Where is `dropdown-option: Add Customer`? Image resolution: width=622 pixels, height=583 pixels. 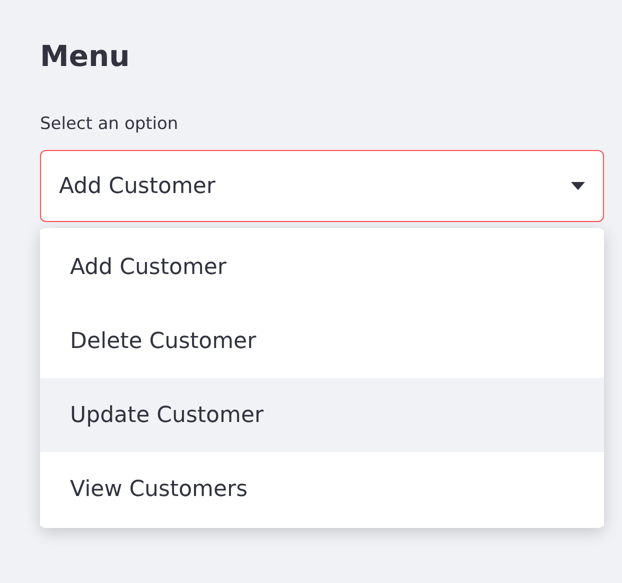
dropdown-option: Add Customer is located at coordinates (322, 267).